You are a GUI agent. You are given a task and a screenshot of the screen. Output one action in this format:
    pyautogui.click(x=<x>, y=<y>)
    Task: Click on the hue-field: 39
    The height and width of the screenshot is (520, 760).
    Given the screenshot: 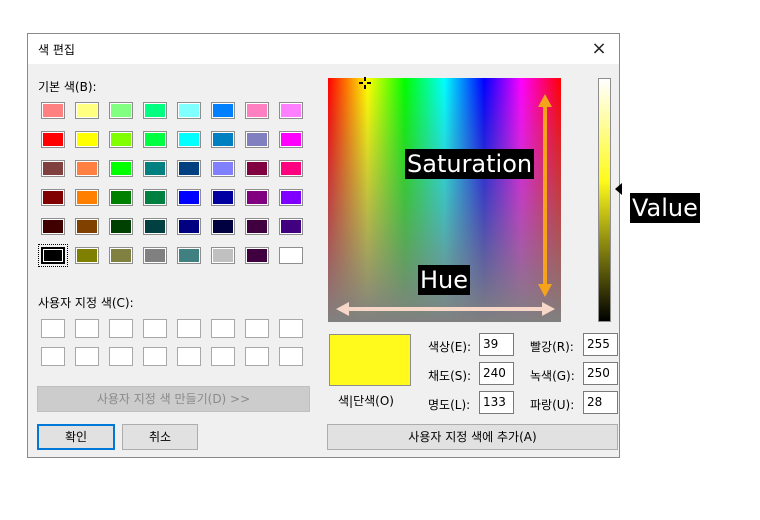 What is the action you would take?
    pyautogui.click(x=496, y=344)
    